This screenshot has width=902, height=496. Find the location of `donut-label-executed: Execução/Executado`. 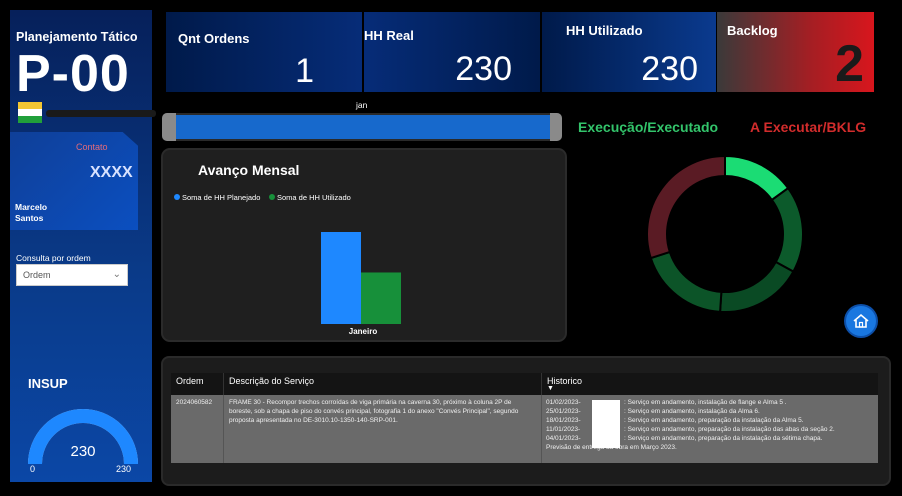

donut-label-executed: Execução/Executado is located at coordinates (648, 127).